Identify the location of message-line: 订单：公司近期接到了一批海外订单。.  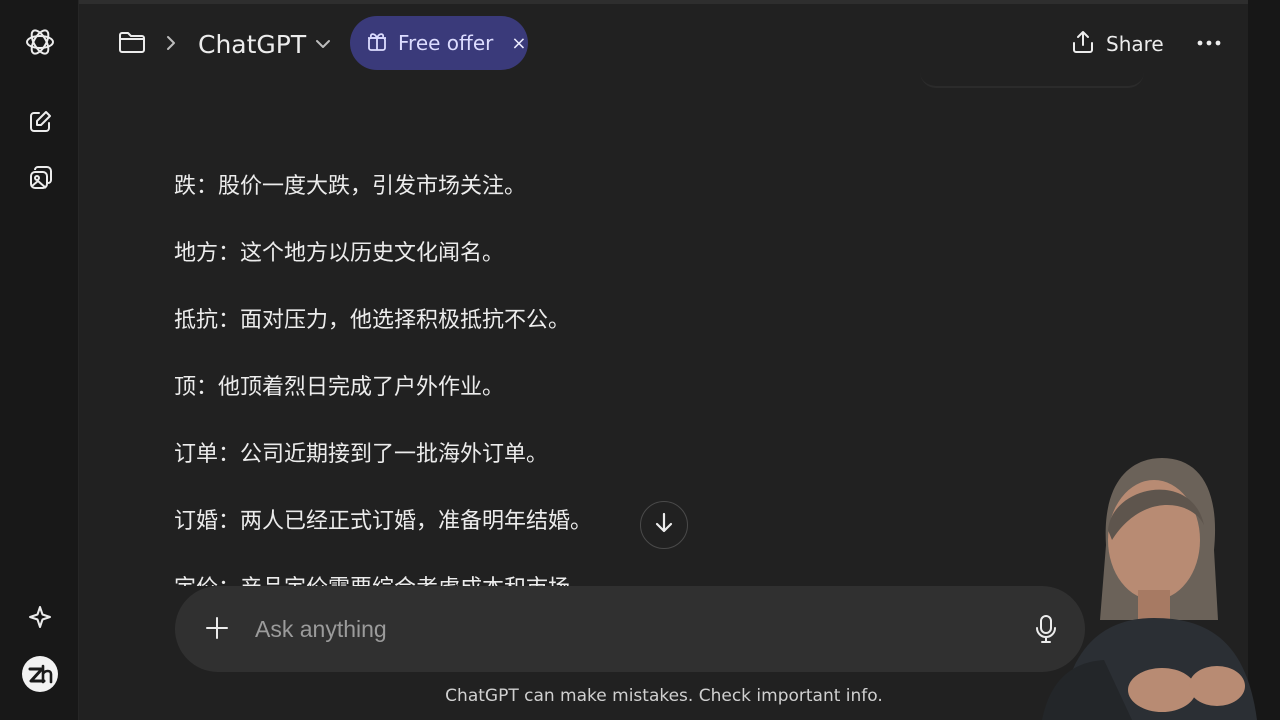
(361, 454).